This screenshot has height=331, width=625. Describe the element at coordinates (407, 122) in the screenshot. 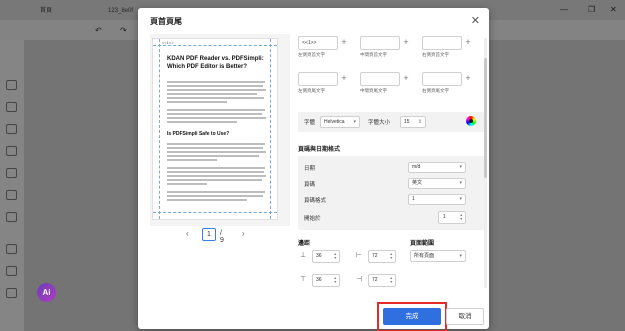

I see `font-size-value: 15` at that location.